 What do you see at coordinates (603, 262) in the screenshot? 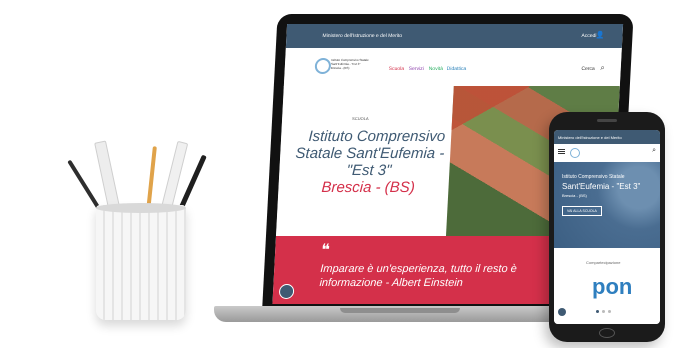
I see `phone-partner-label: Compartecipazione` at bounding box center [603, 262].